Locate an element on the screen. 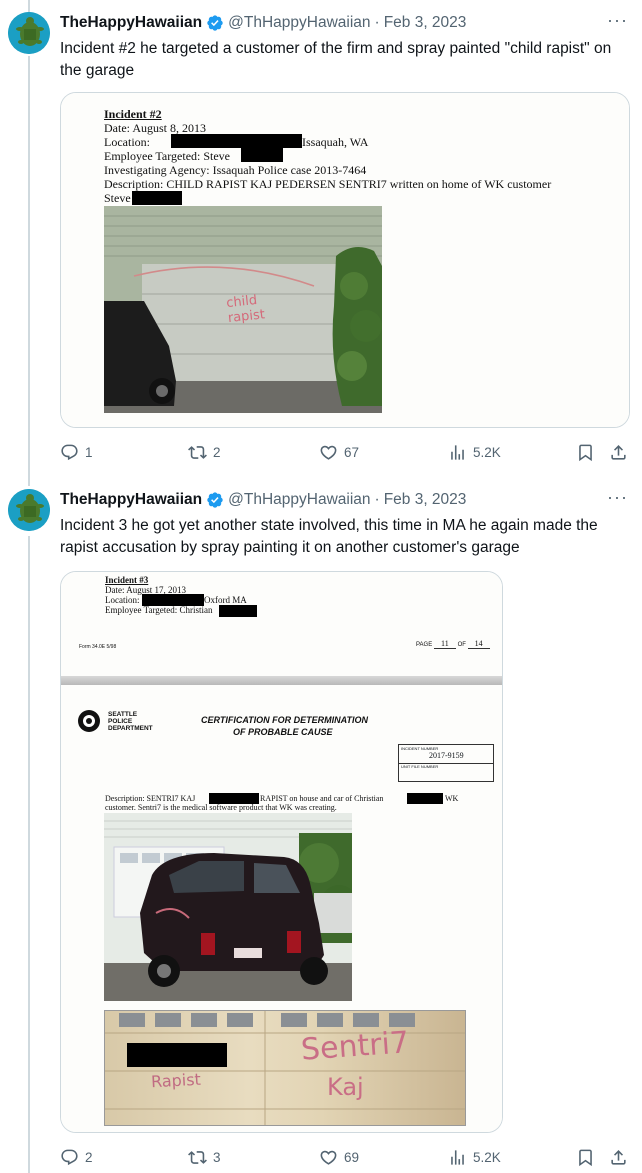 The width and height of the screenshot is (642, 1173). doc-line: Employee Targeted: Christian is located at coordinates (159, 610).